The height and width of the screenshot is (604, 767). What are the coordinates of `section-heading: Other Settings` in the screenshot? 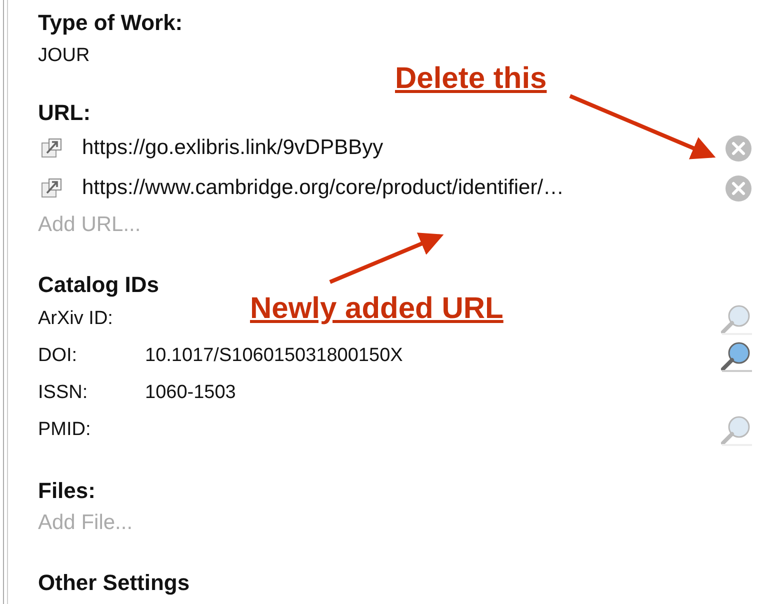 It's located at (114, 583).